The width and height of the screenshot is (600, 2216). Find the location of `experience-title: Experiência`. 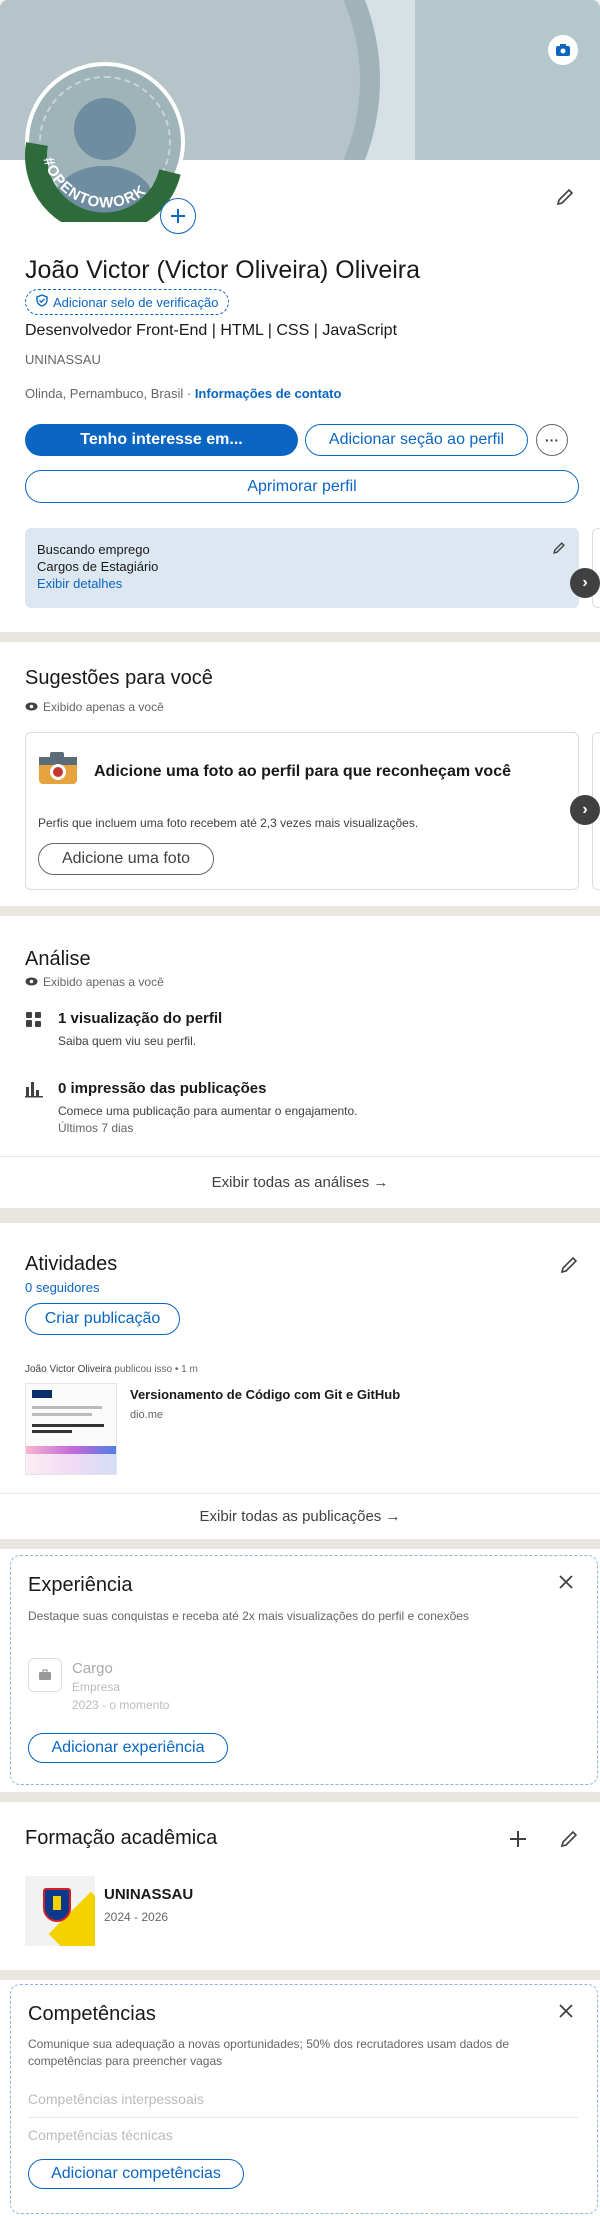

experience-title: Experiência is located at coordinates (80, 1585).